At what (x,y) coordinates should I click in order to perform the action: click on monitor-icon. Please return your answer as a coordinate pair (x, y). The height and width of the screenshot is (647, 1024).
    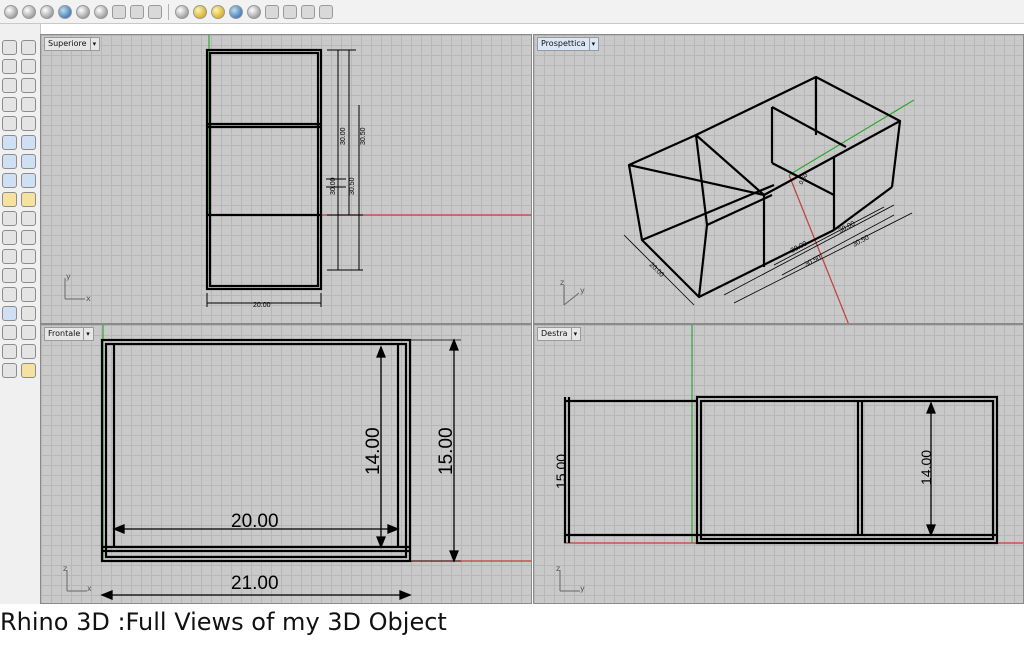
    Looking at the image, I should click on (308, 11).